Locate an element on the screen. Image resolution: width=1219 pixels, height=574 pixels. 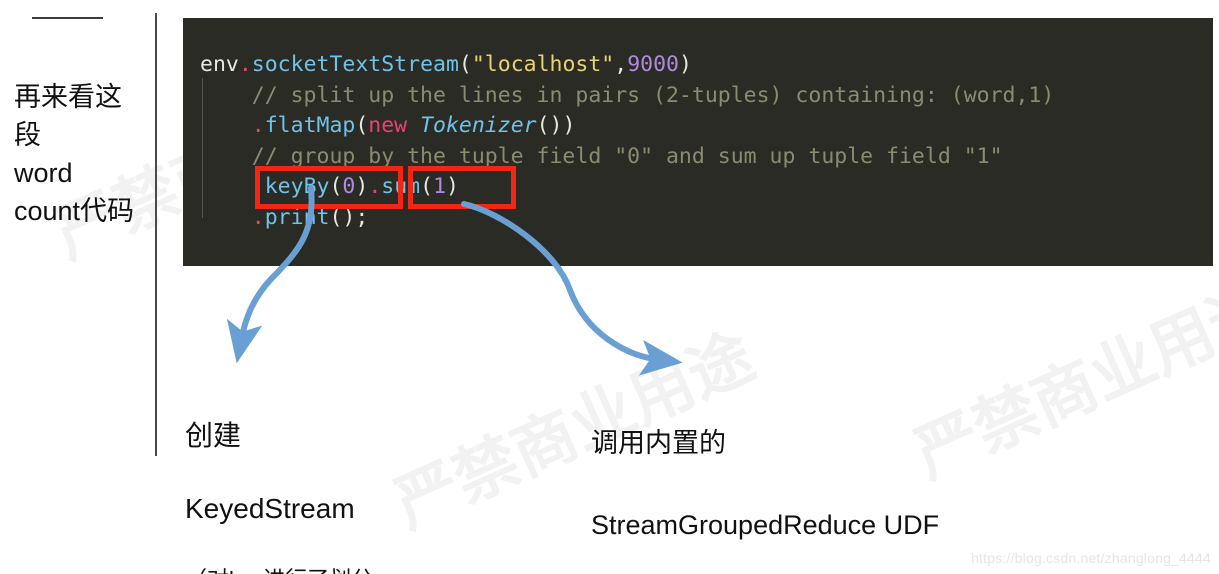
code-token: keyBy is located at coordinates (297, 186).